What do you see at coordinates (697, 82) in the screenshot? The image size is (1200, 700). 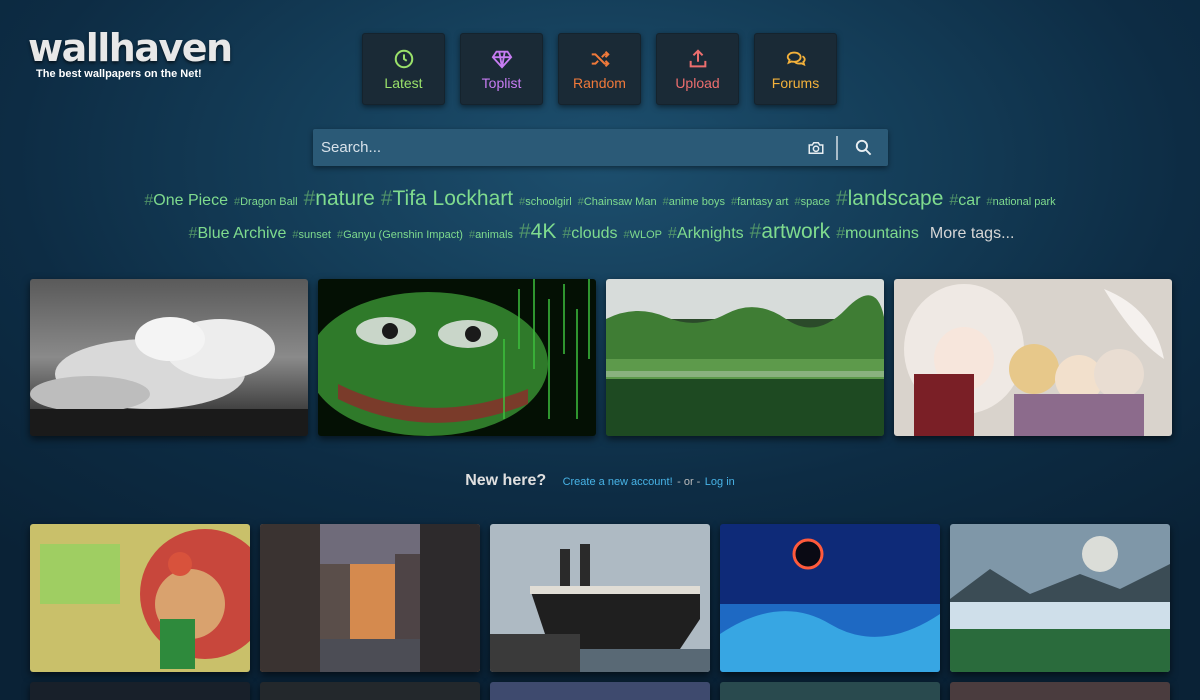 I see `nav-upload-label: Upload` at bounding box center [697, 82].